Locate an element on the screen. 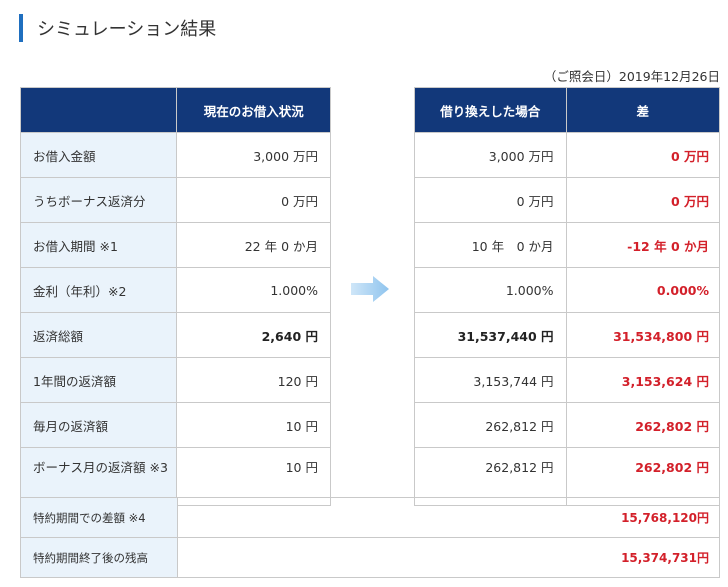  current-loan-amount: 3,000 万円 is located at coordinates (253, 155).